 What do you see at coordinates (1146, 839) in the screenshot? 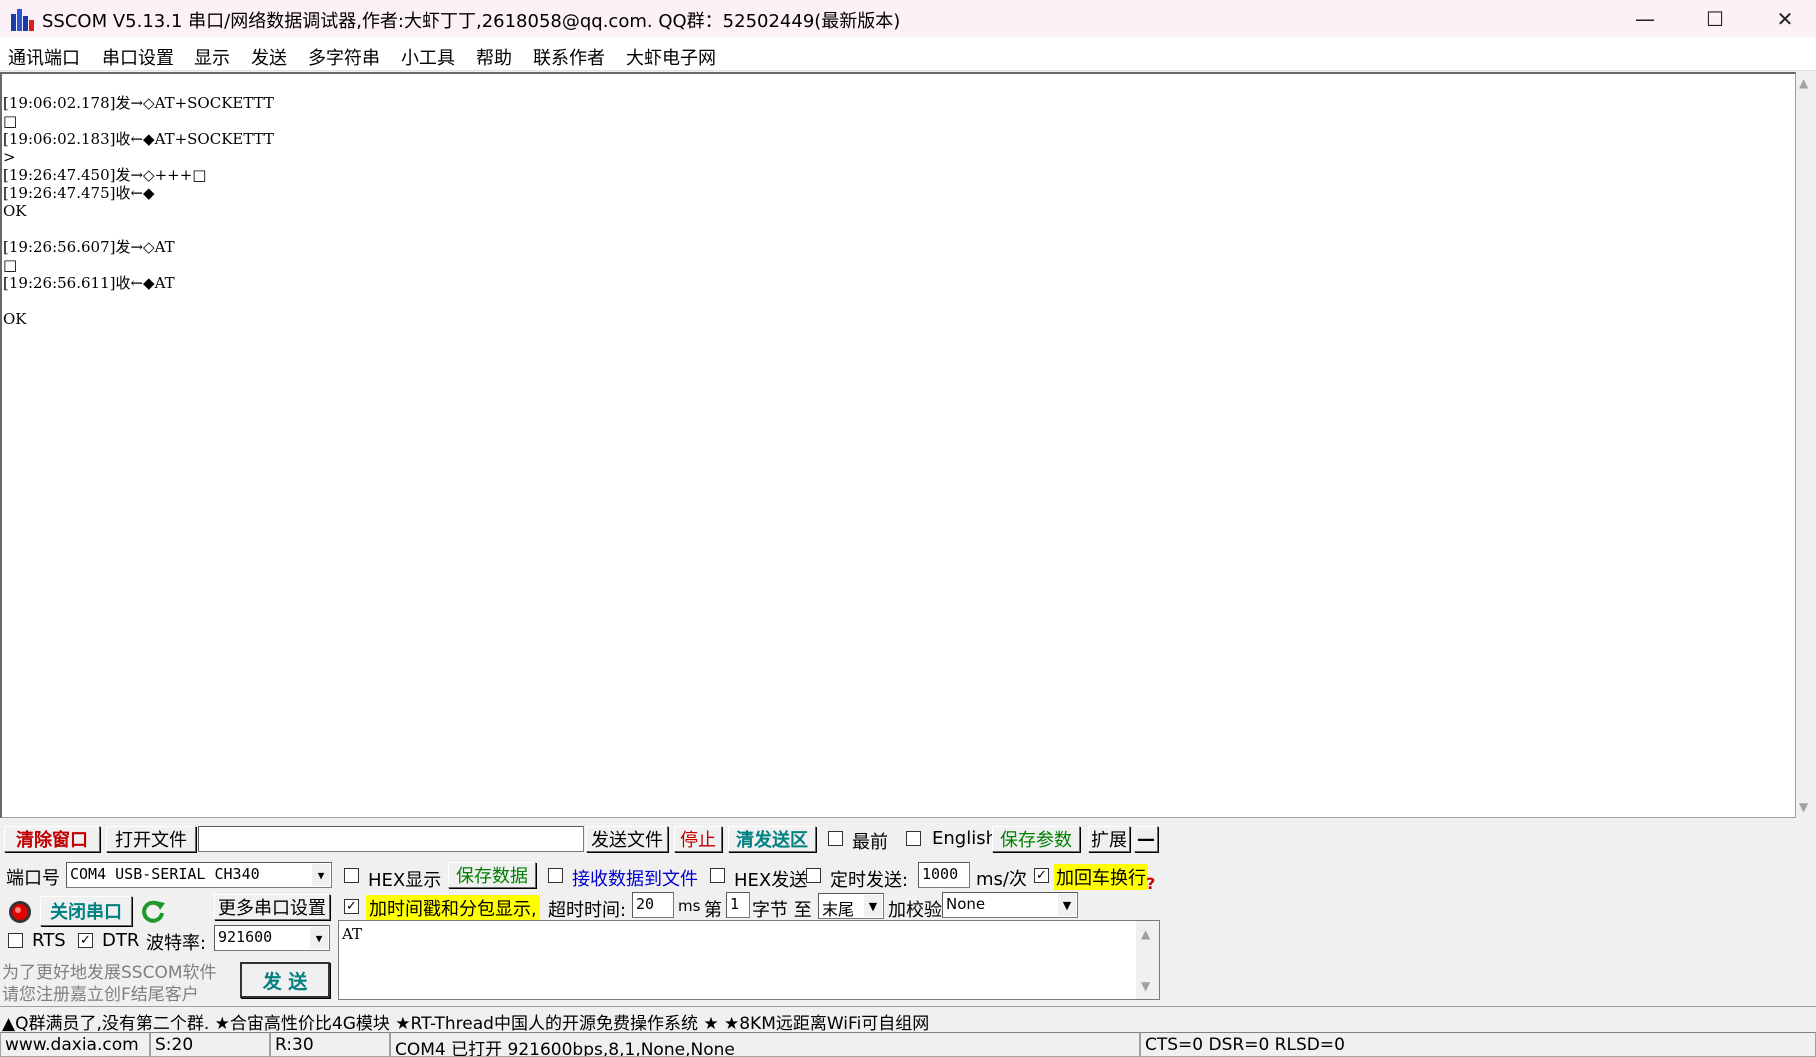
I see `collapse-button: —` at bounding box center [1146, 839].